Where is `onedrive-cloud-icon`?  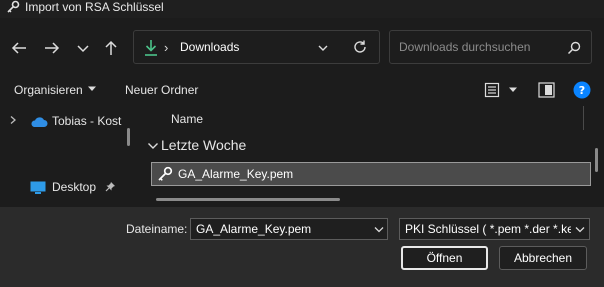
onedrive-cloud-icon is located at coordinates (39, 122).